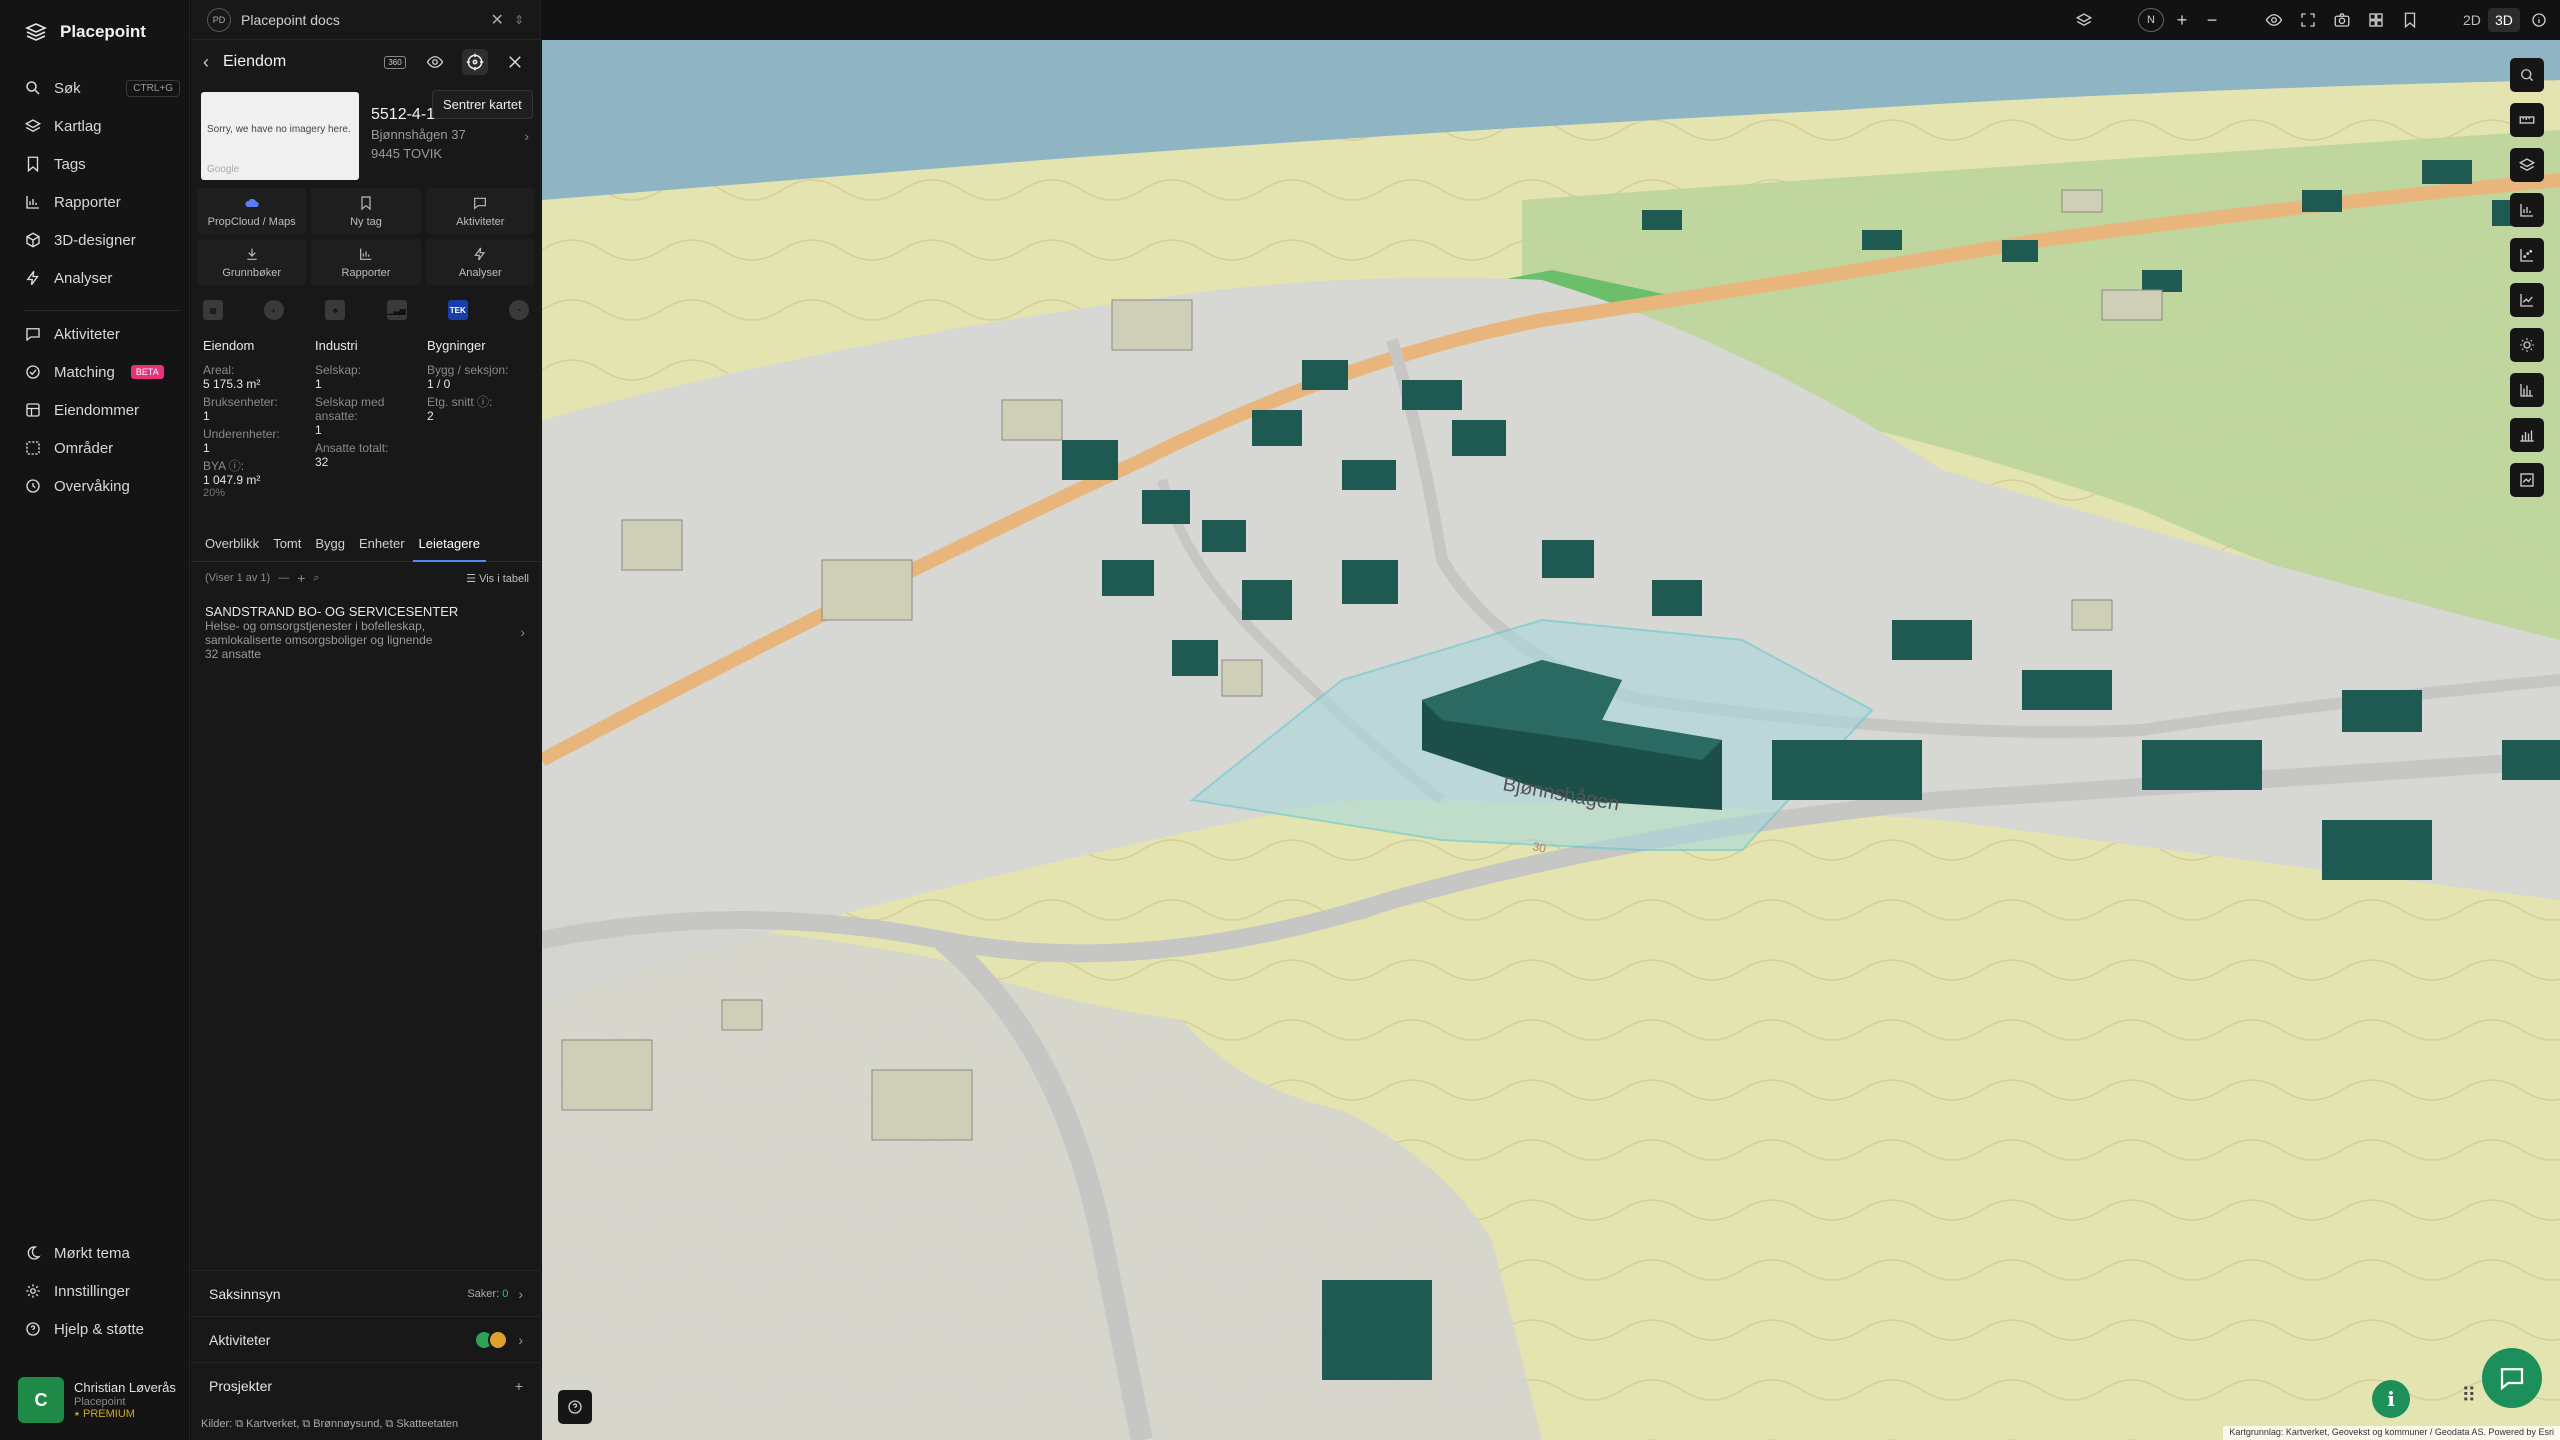 The height and width of the screenshot is (1440, 2560). What do you see at coordinates (274, 310) in the screenshot?
I see `globe-icon: ◐` at bounding box center [274, 310].